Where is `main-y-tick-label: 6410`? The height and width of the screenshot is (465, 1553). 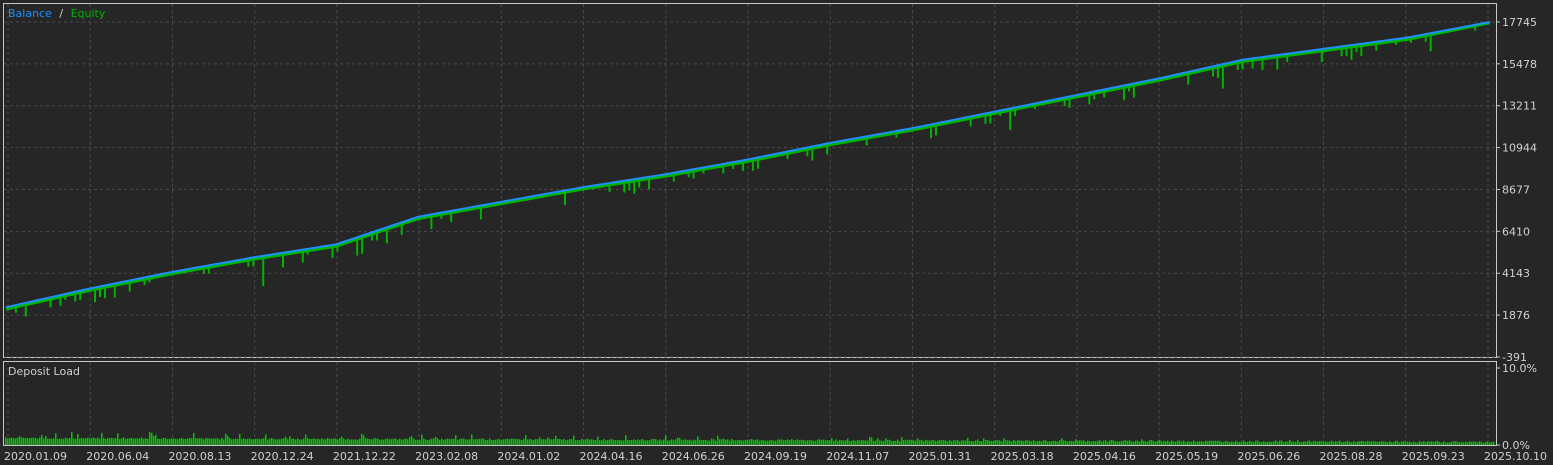 main-y-tick-label: 6410 is located at coordinates (1516, 231).